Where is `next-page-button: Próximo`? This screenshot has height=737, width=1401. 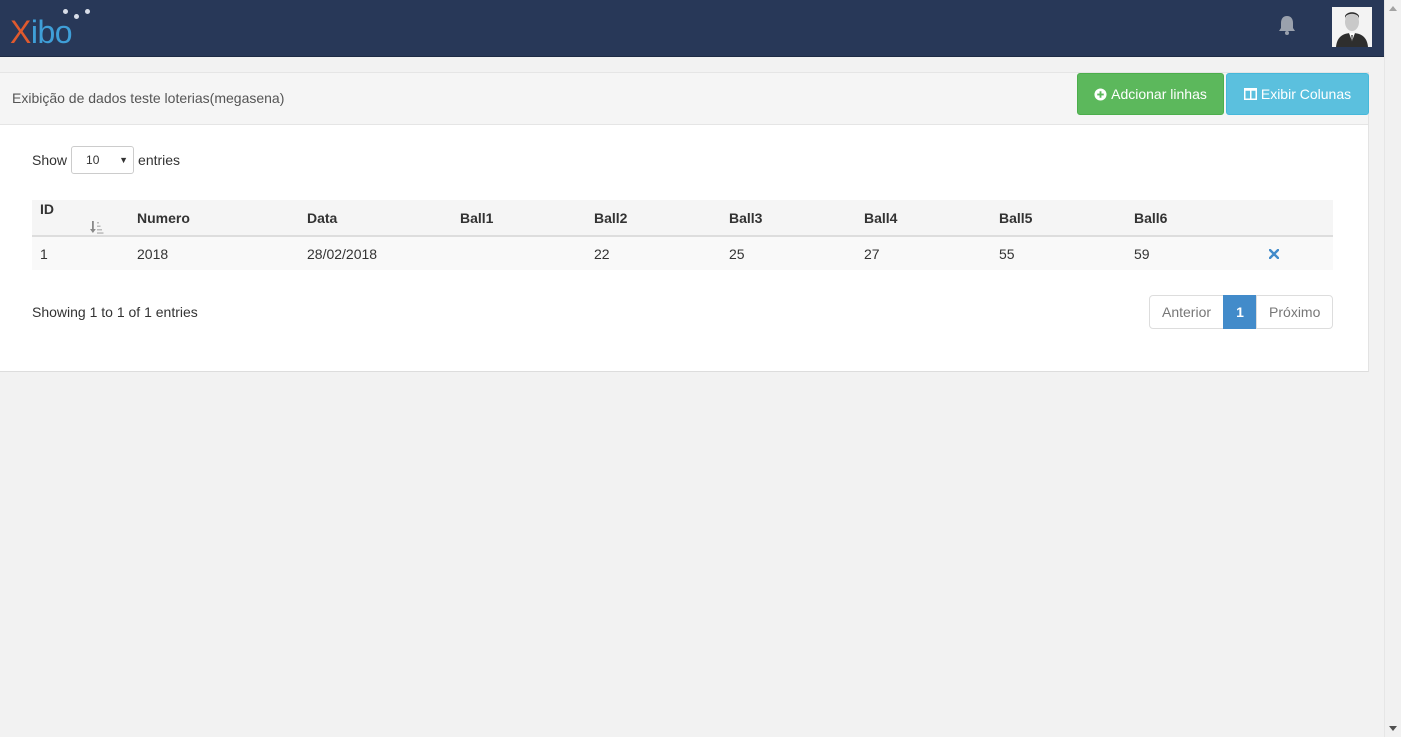
next-page-button: Próximo is located at coordinates (1295, 312).